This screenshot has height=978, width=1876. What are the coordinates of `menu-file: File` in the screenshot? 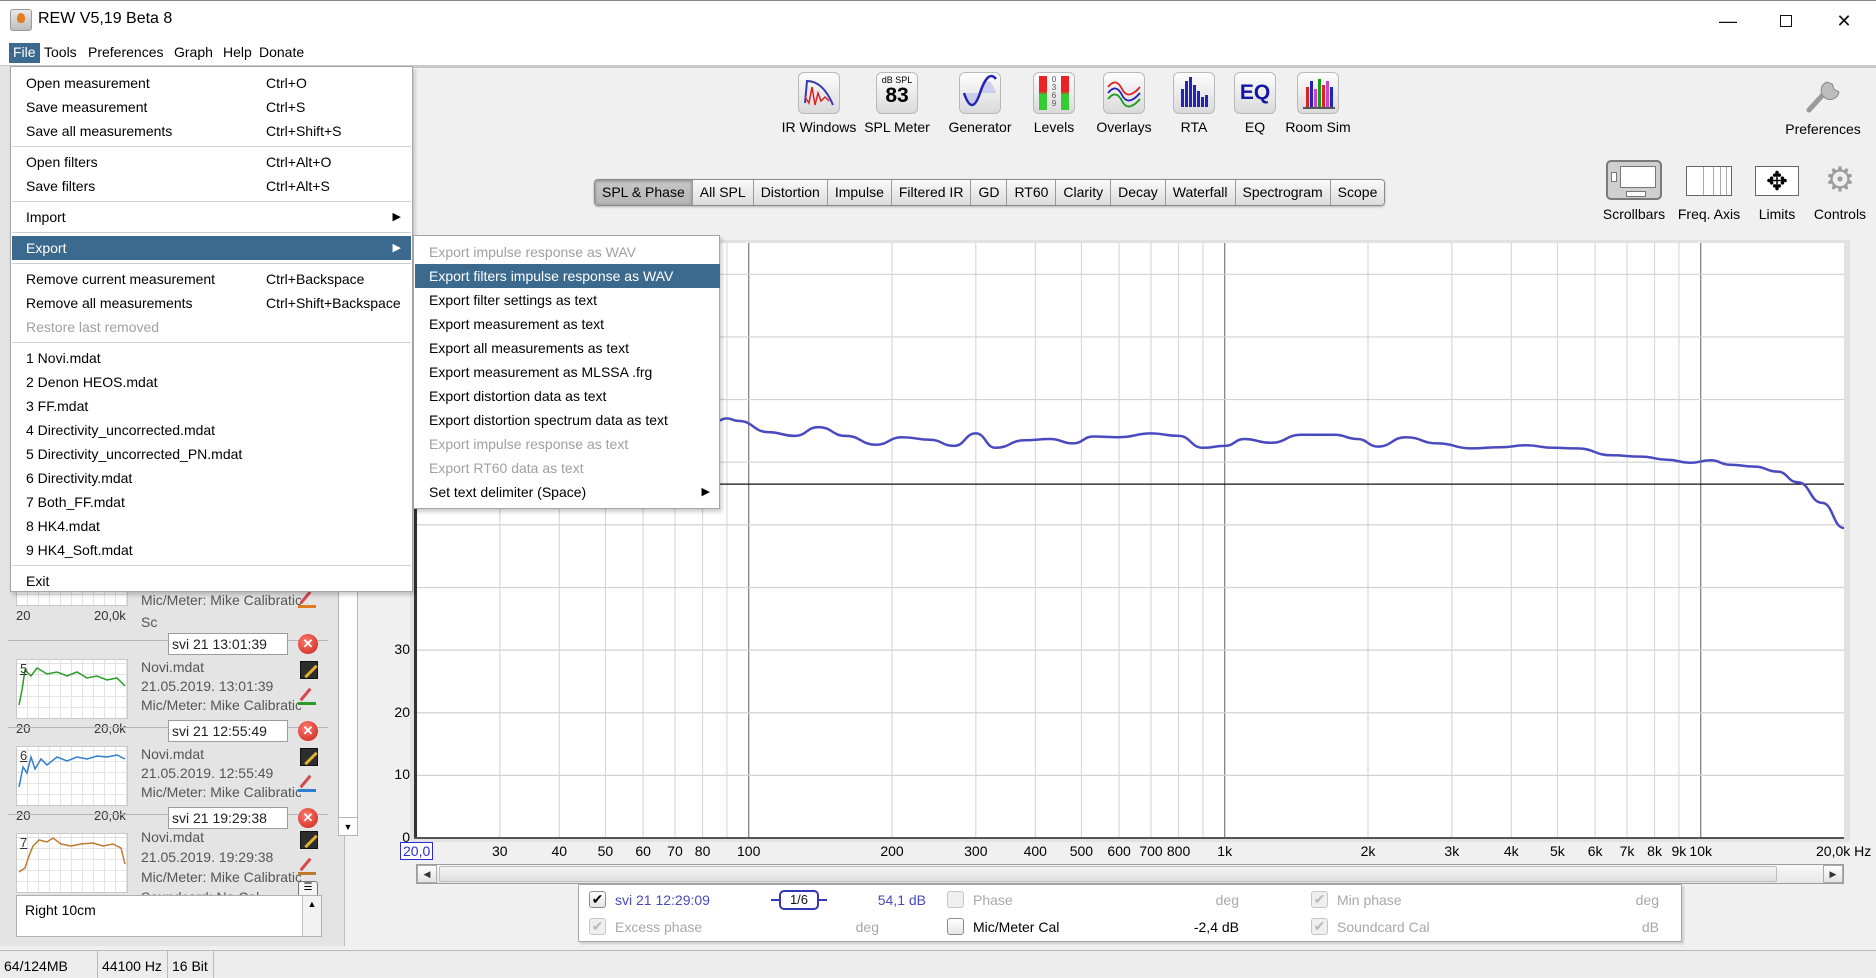 It's located at (24, 53).